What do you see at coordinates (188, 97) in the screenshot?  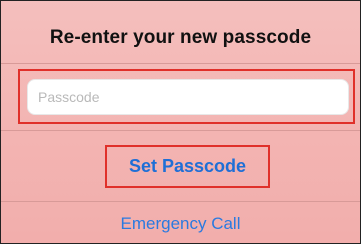 I see `passcode-input` at bounding box center [188, 97].